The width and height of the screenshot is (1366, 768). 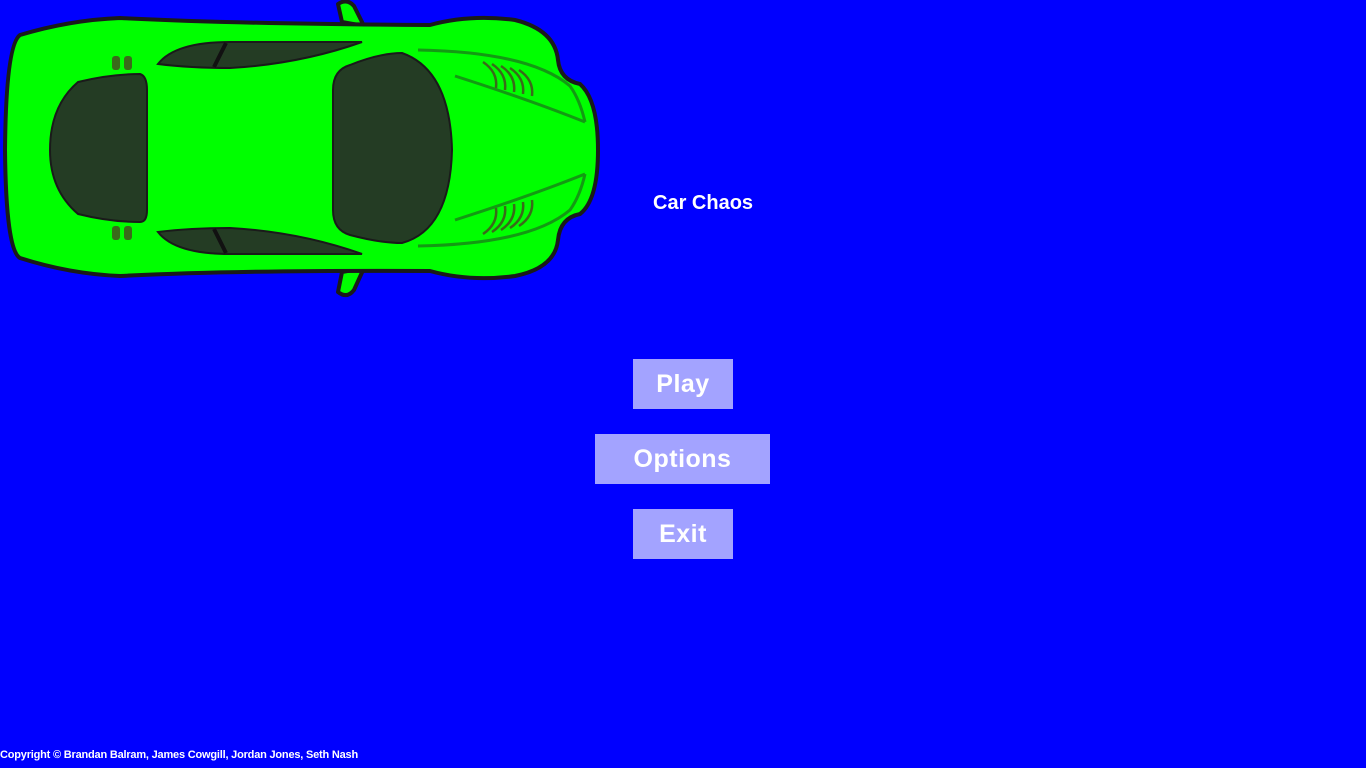 What do you see at coordinates (683, 534) in the screenshot?
I see `exit-button: Exit` at bounding box center [683, 534].